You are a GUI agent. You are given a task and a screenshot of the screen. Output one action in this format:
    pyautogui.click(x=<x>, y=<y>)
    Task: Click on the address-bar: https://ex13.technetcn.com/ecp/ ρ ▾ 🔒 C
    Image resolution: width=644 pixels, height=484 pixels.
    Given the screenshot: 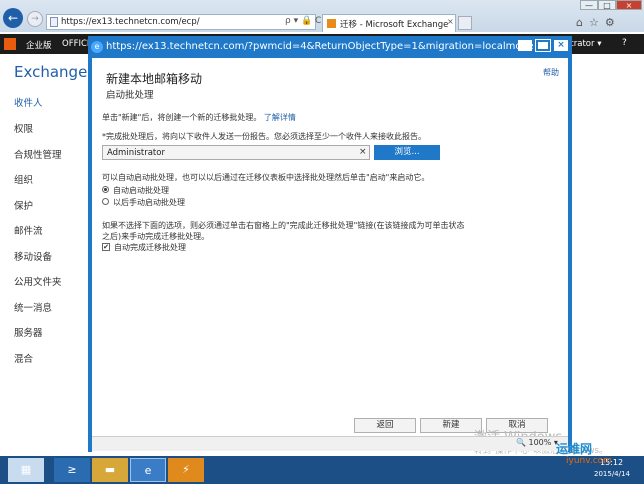 What is the action you would take?
    pyautogui.click(x=183, y=22)
    